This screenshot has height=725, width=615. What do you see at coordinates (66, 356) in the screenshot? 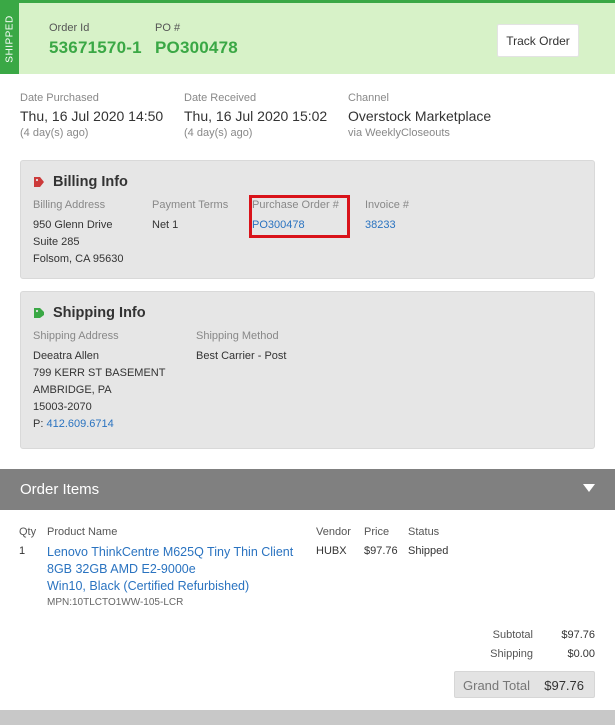
I see `shipping-address-line: Deeatra Allen` at bounding box center [66, 356].